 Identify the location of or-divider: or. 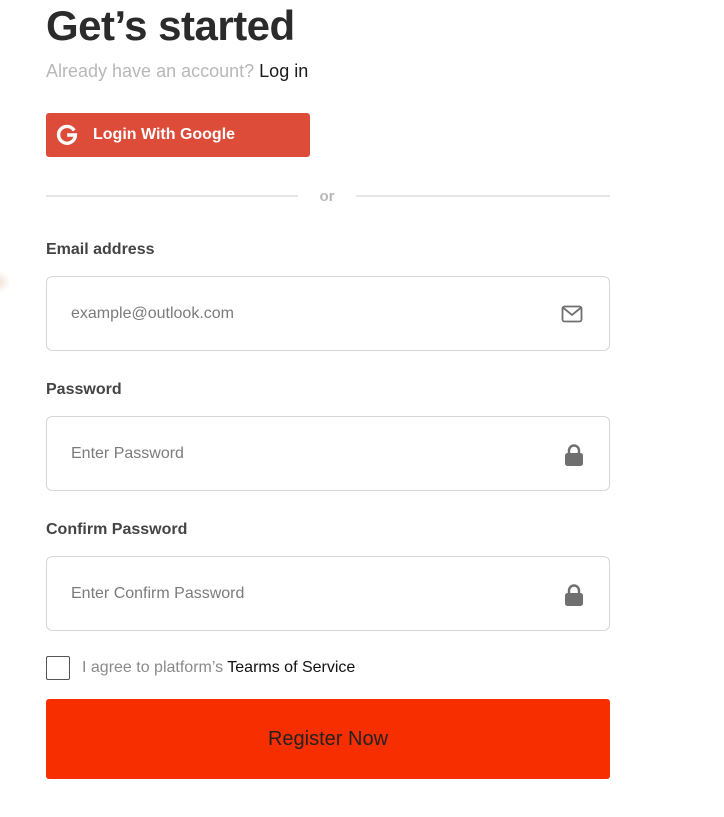
(328, 197).